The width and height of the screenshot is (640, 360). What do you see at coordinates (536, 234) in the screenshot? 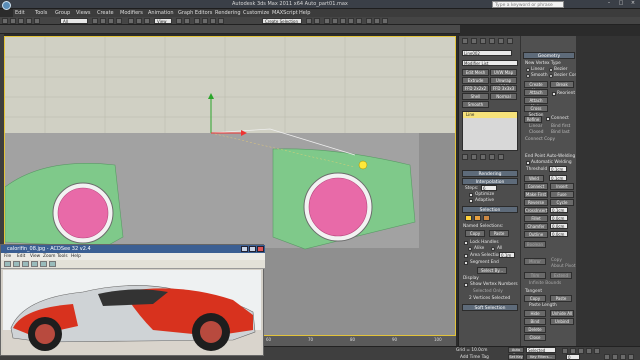
I see `outline-button: Outline` at bounding box center [536, 234].